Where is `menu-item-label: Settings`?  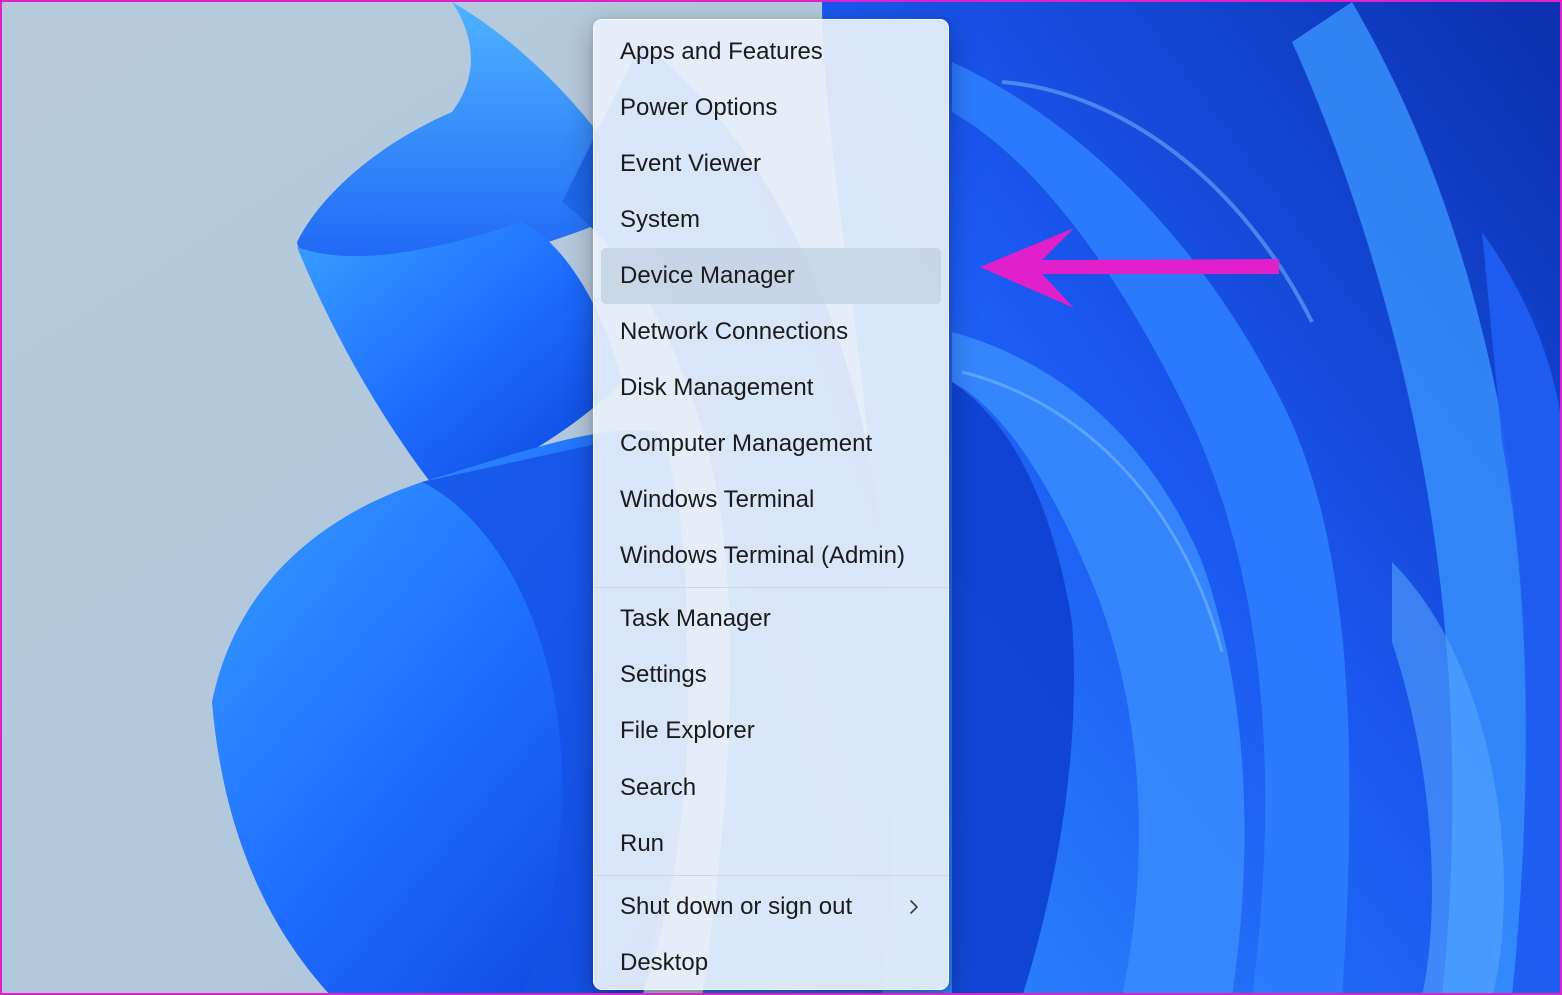 menu-item-label: Settings is located at coordinates (663, 675).